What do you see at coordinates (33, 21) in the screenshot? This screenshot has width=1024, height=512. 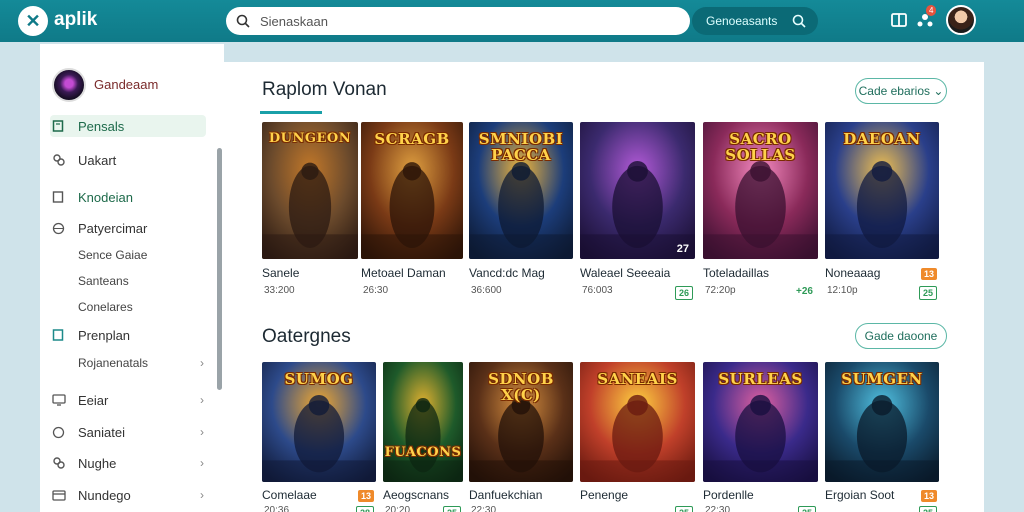 I see `app-logo-icon: ✕` at bounding box center [33, 21].